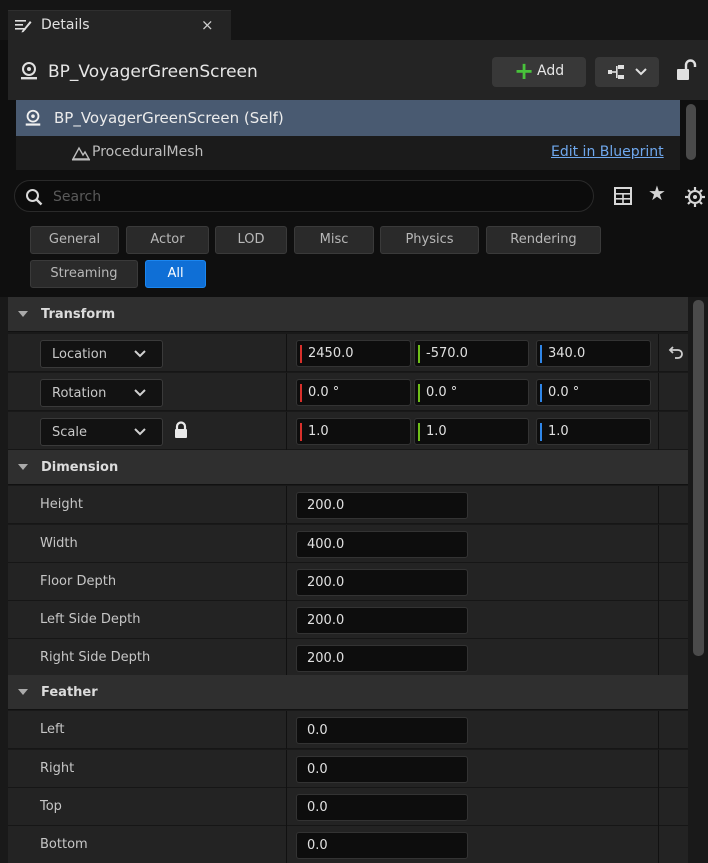 This screenshot has height=863, width=708. I want to click on filter-streaming: Streaming, so click(84, 274).